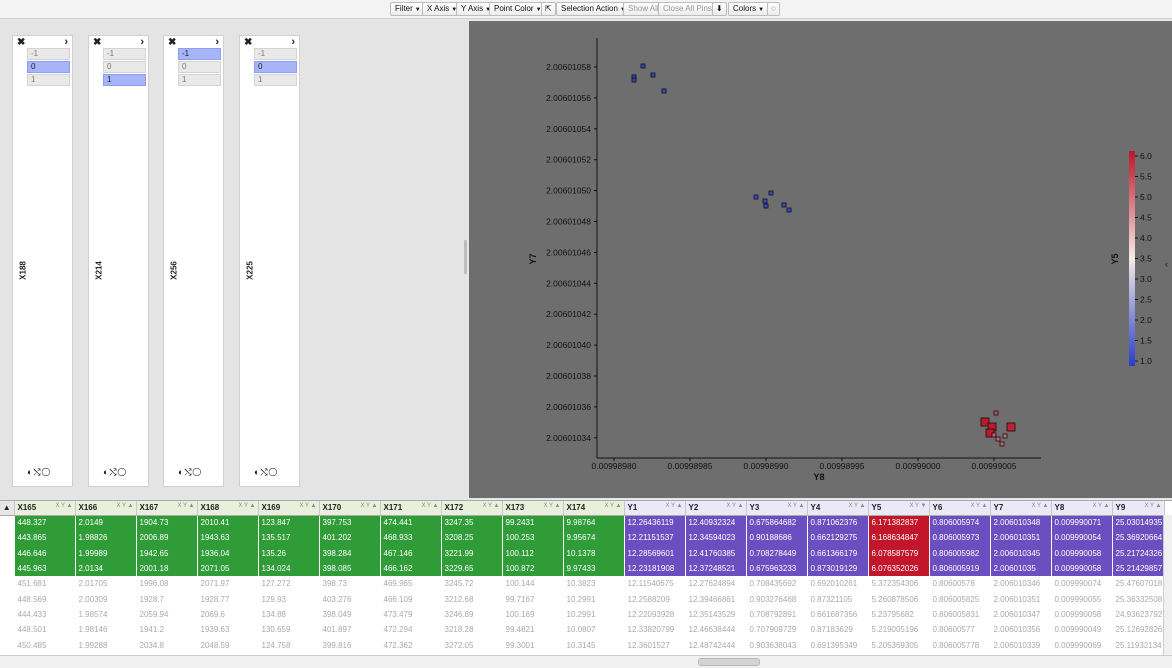 Image resolution: width=1172 pixels, height=668 pixels. Describe the element at coordinates (1082, 584) in the screenshot. I see `table-cell: 0.009990074` at that location.